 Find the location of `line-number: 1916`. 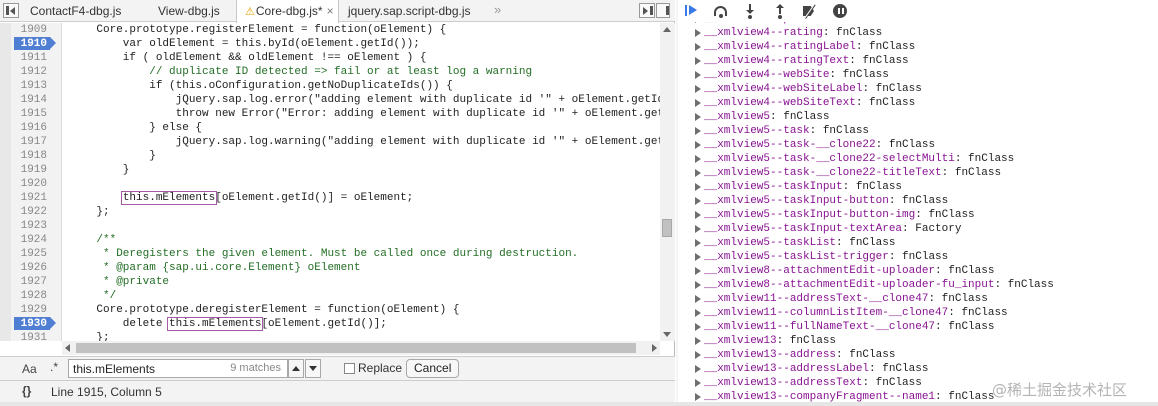

line-number: 1916 is located at coordinates (31, 128).